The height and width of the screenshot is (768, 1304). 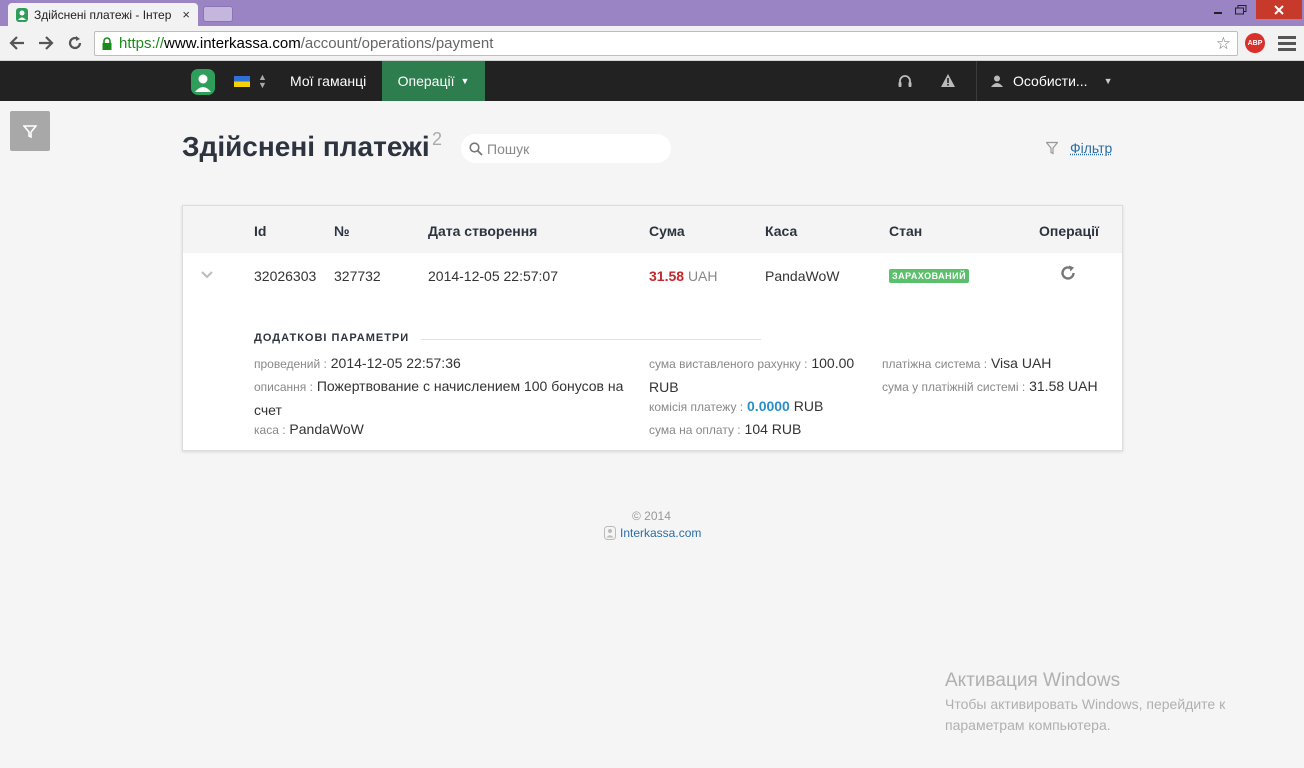 I want to click on page-title: Здійснені платежі, so click(x=306, y=146).